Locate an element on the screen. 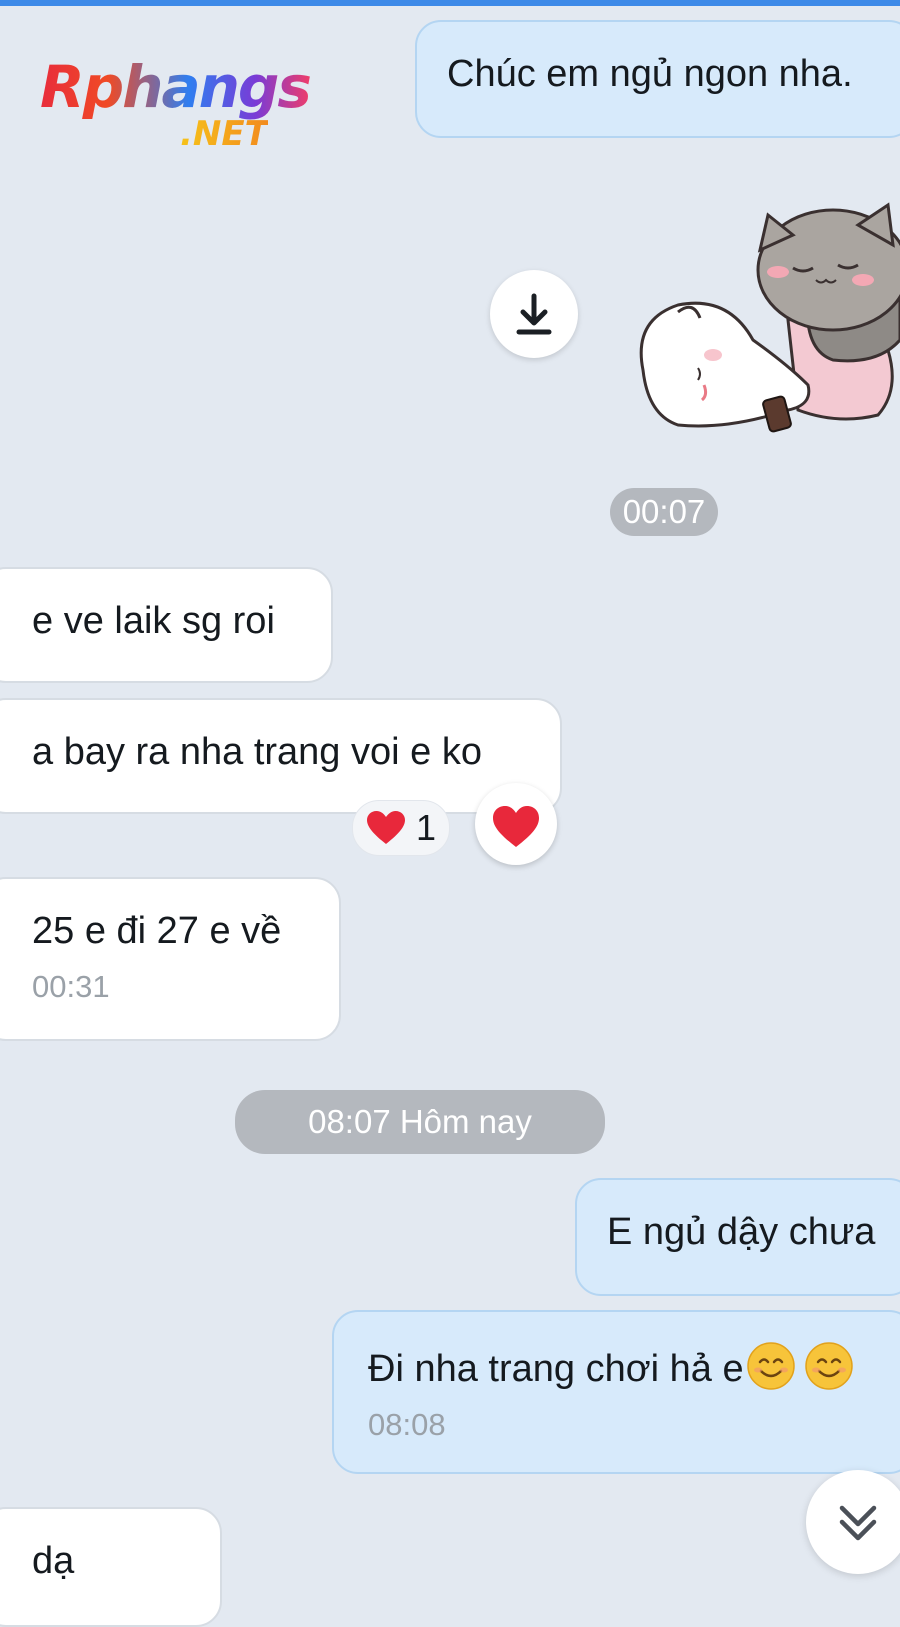 The image size is (900, 1627). reaction-count: 1 is located at coordinates (426, 827).